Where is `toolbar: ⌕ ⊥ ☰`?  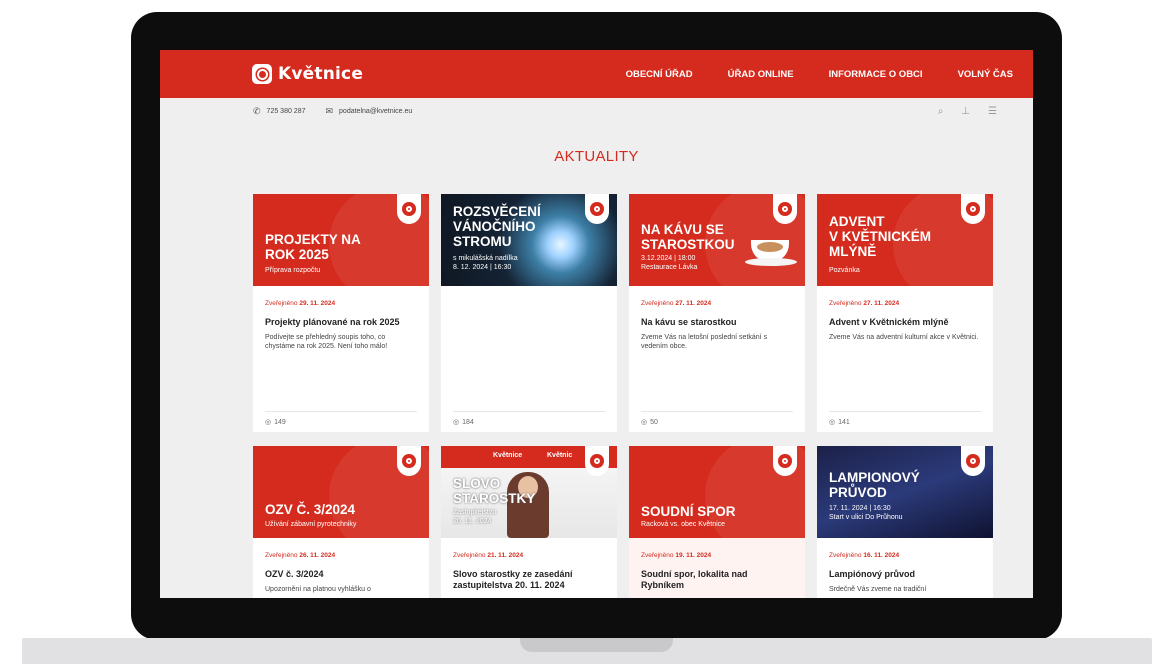 toolbar: ⌕ ⊥ ☰ is located at coordinates (967, 111).